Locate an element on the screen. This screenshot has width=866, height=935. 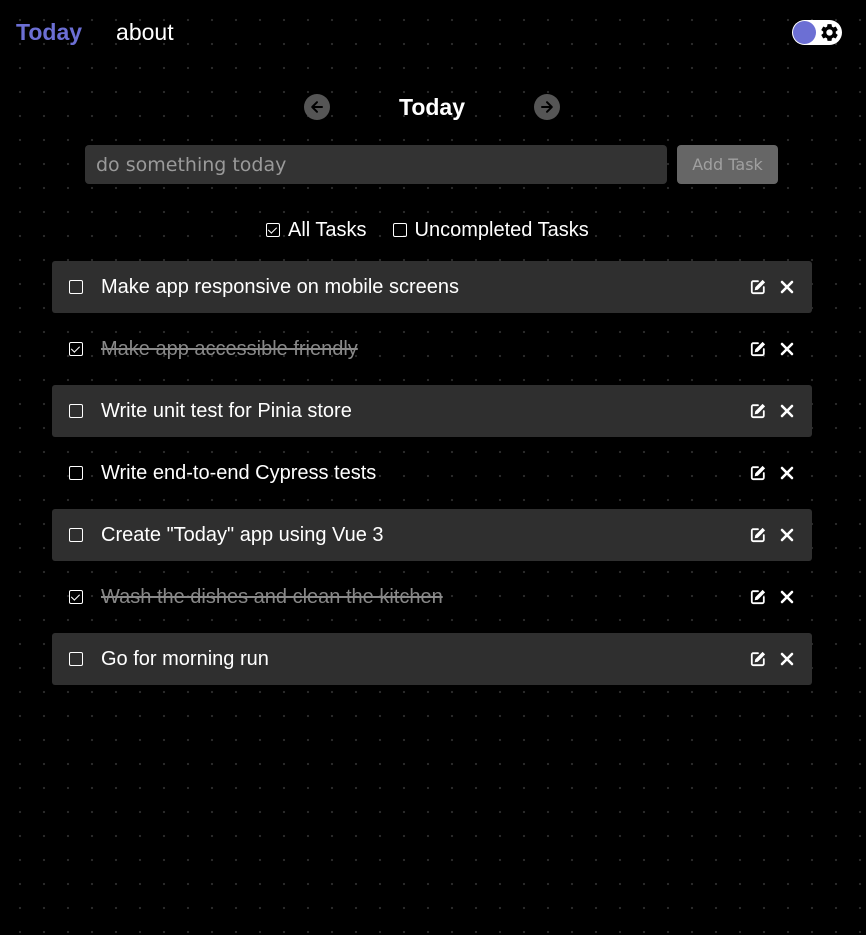
filter-label: Uncompleted Tasks is located at coordinates (501, 230).